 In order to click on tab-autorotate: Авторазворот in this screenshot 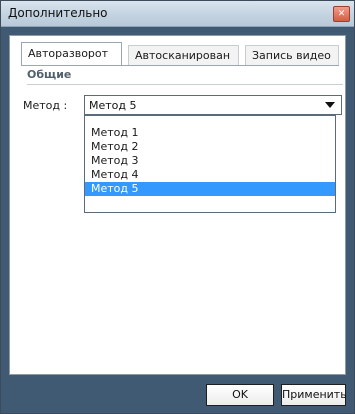, I will do `click(71, 53)`.